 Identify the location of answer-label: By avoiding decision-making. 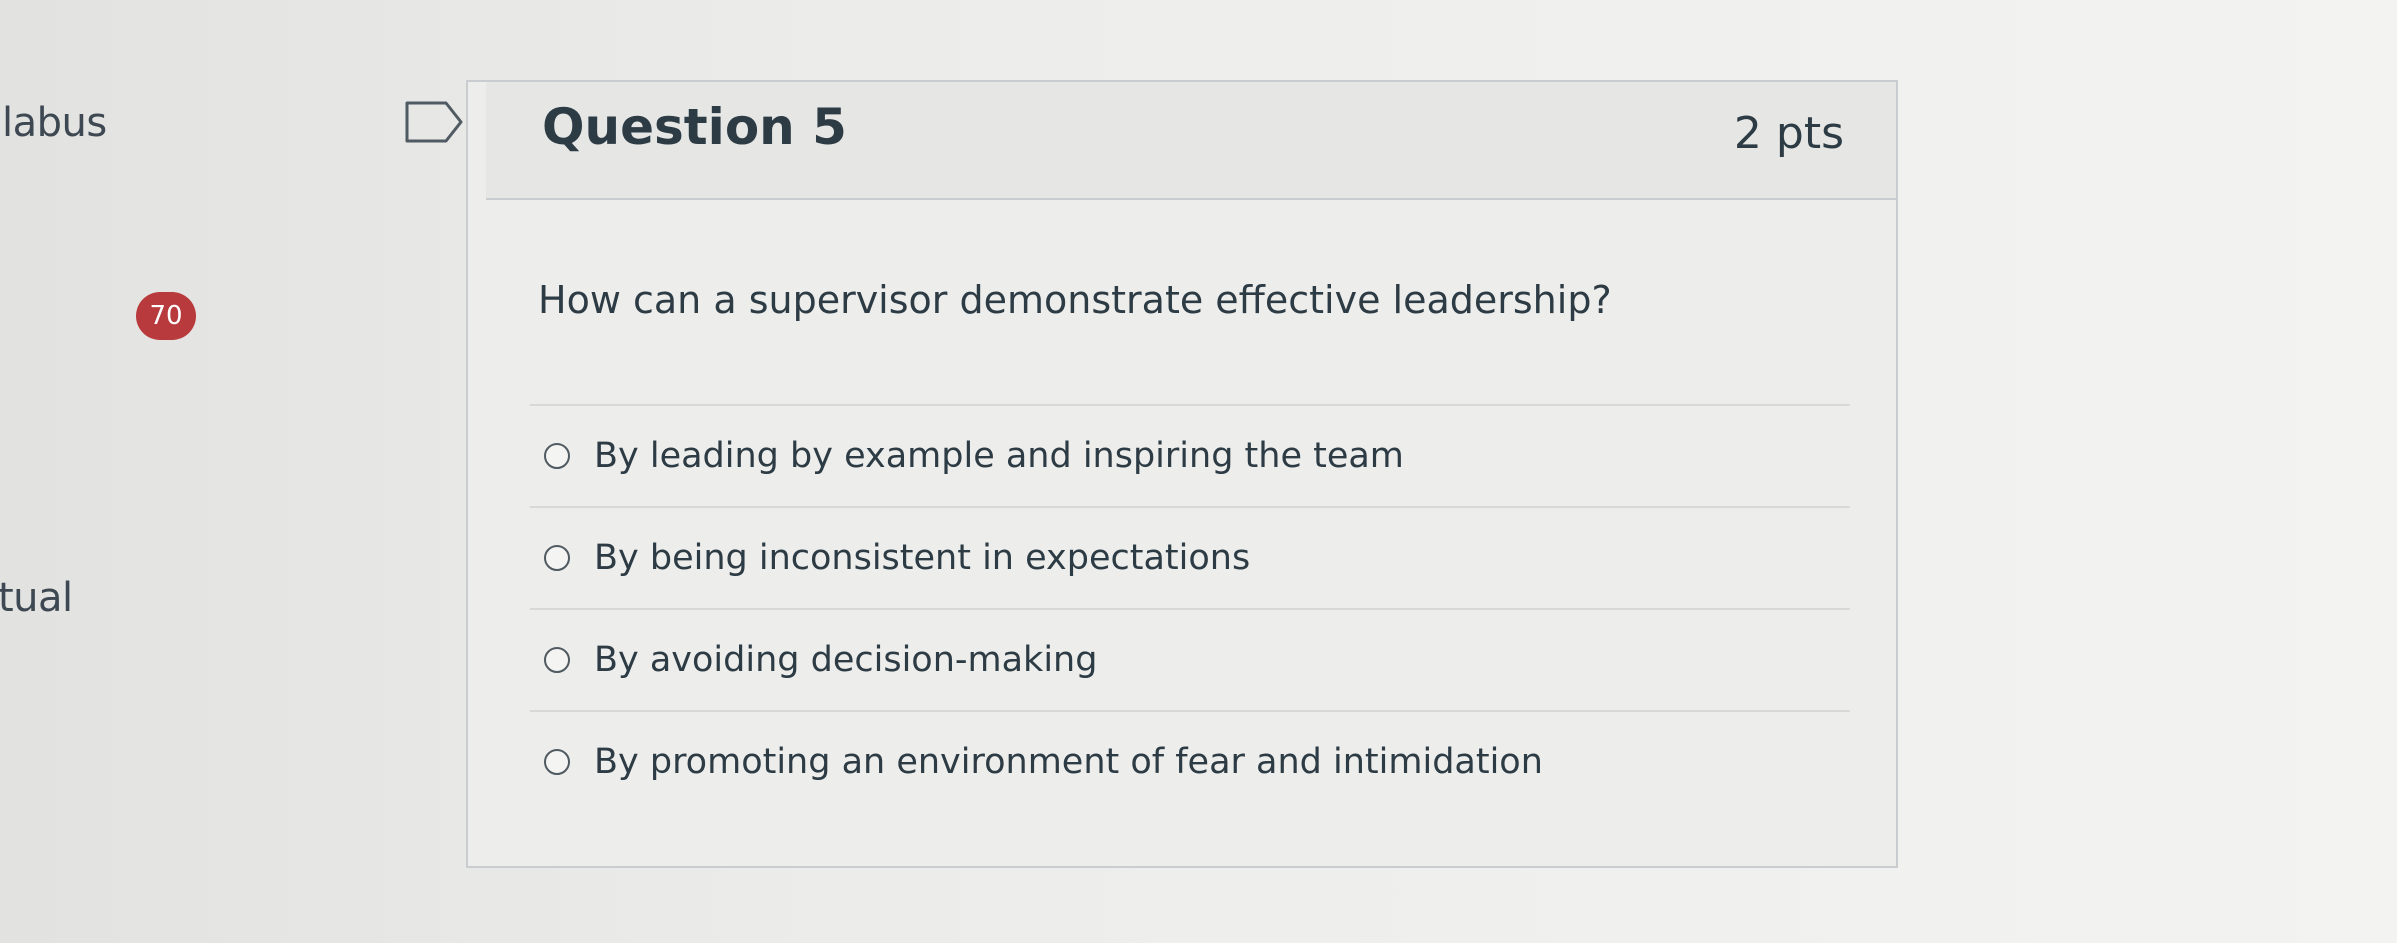
(845, 660).